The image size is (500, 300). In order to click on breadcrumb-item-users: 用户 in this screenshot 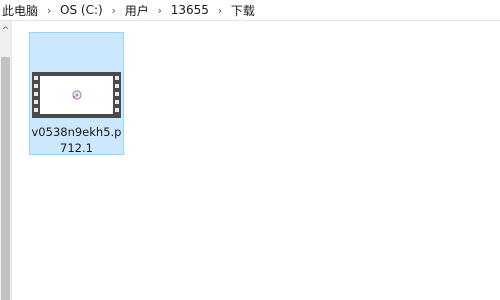, I will do `click(137, 10)`.